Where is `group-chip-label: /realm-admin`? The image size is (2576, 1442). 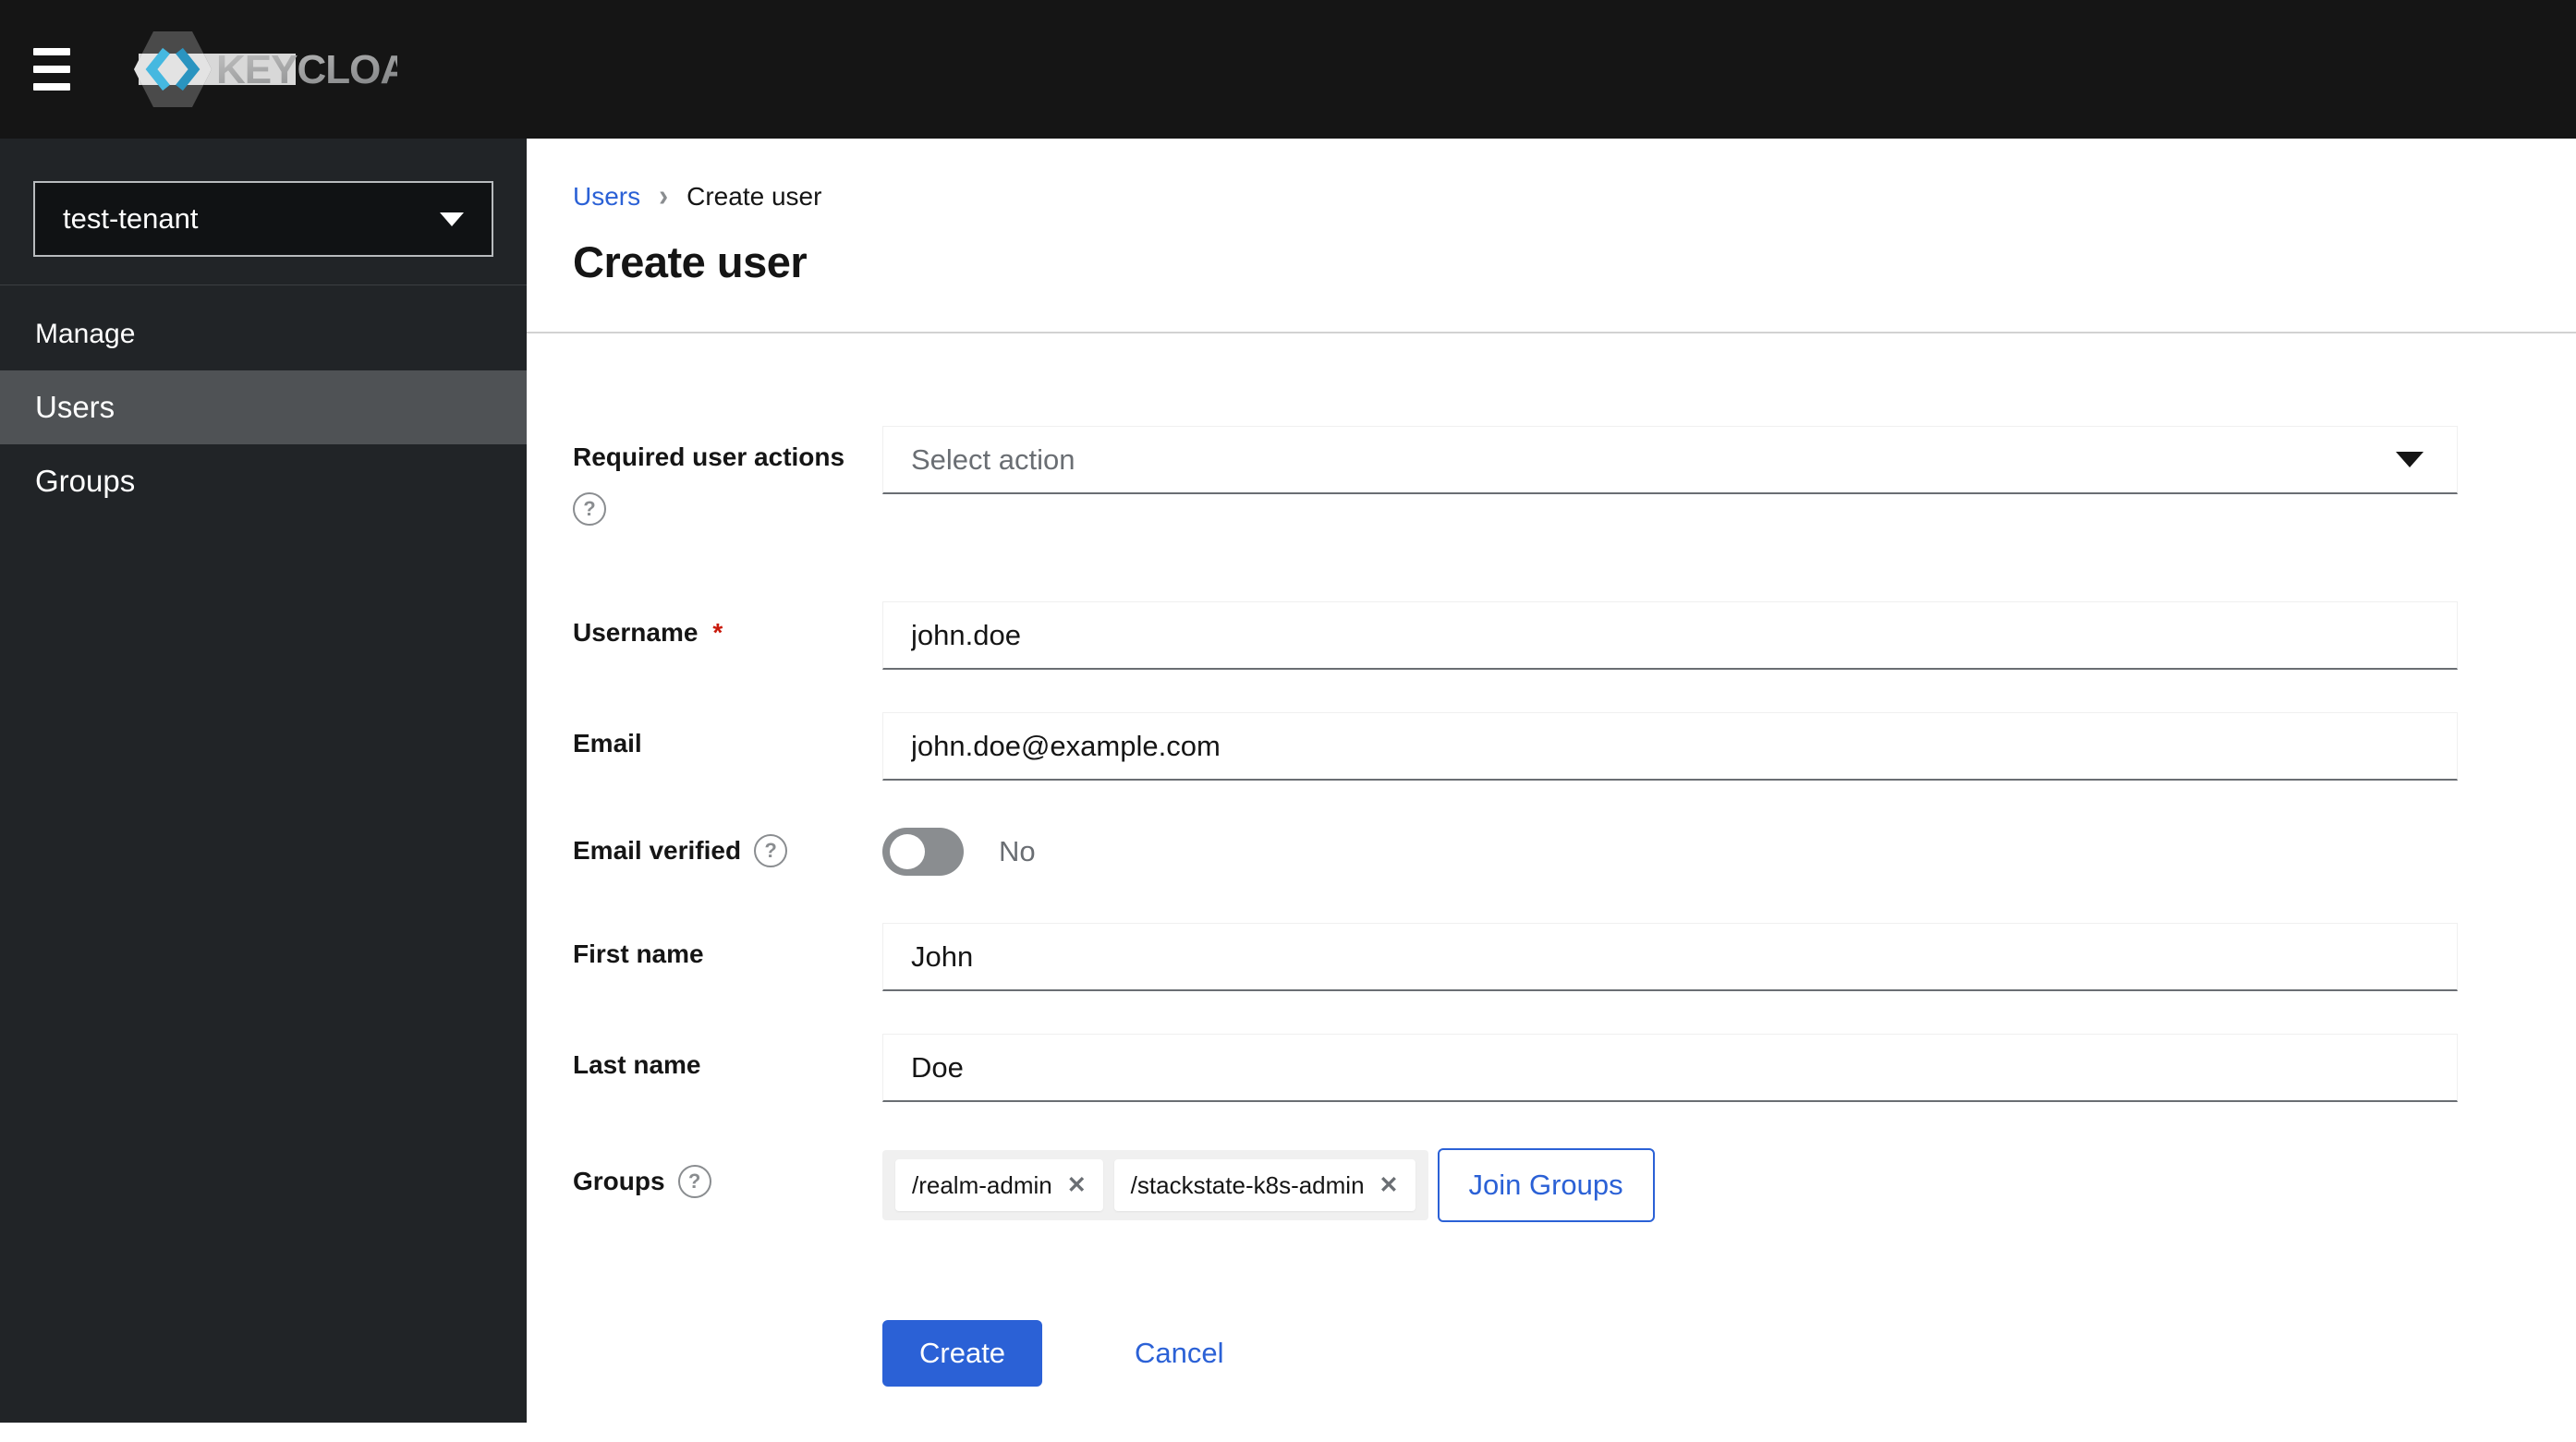
group-chip-label: /realm-admin is located at coordinates (982, 1184).